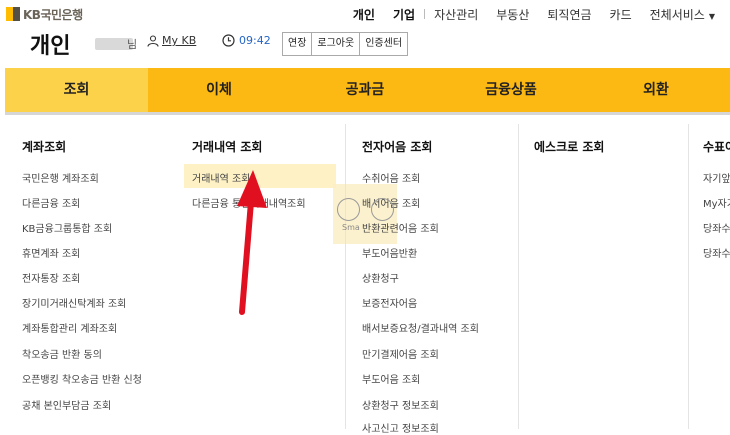 The height and width of the screenshot is (435, 730). Describe the element at coordinates (82, 378) in the screenshot. I see `menu-item: 오픈뱅킹 착오송금 반환 신청` at that location.